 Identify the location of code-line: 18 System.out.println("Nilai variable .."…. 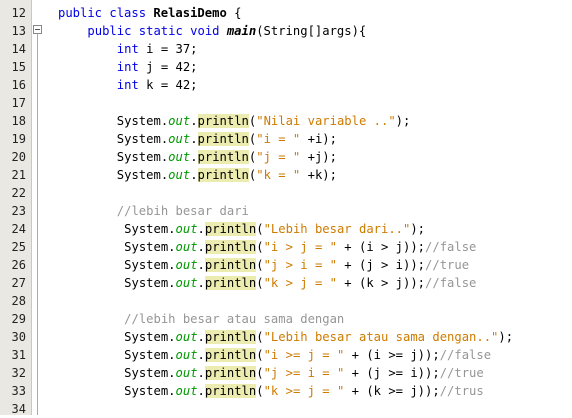
(286, 121).